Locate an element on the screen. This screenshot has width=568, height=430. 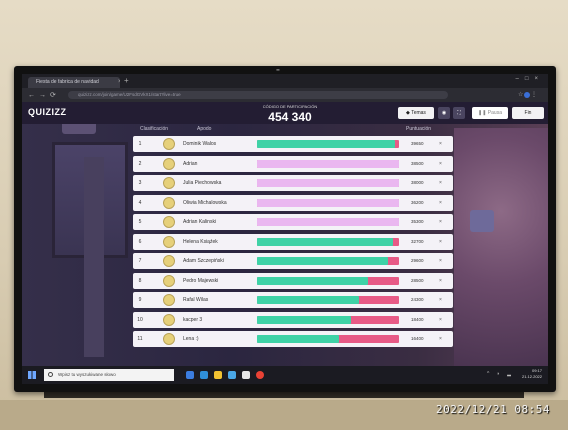
player-name: Oliwia Michalowska is located at coordinates (205, 202).